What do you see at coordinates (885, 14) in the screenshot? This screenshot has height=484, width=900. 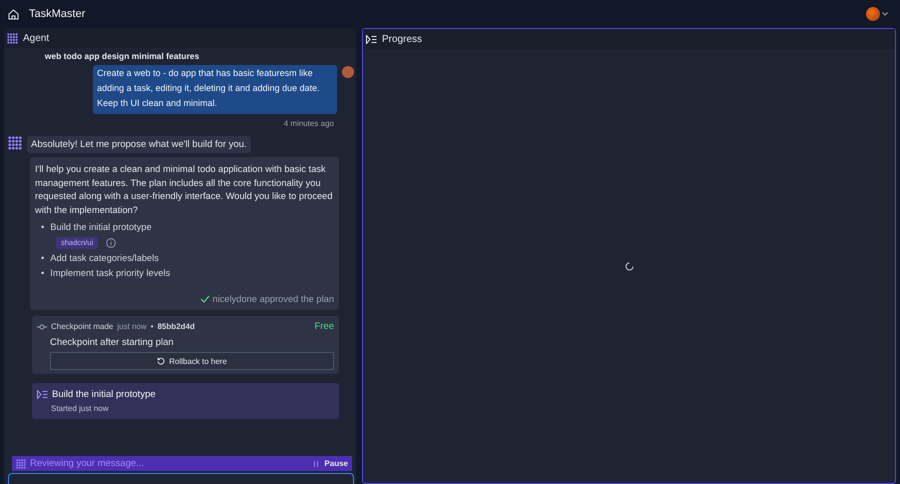 I see `chevron-down-icon` at bounding box center [885, 14].